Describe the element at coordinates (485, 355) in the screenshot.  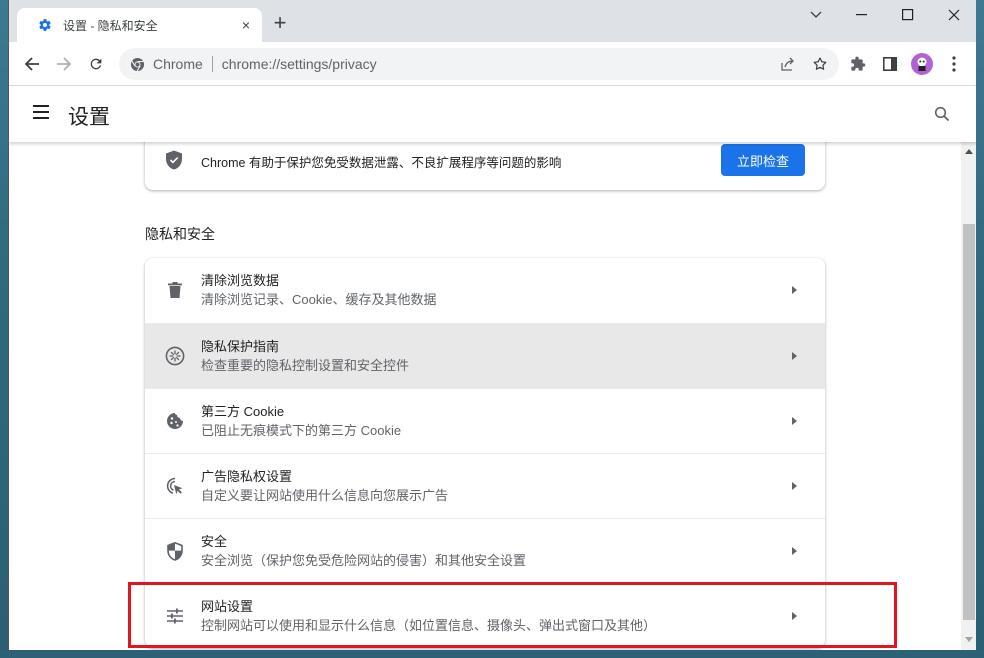
I see `list-item-privacy-guide: 隐私保护指南 检查重要的隐私控制设置和安全控件` at that location.